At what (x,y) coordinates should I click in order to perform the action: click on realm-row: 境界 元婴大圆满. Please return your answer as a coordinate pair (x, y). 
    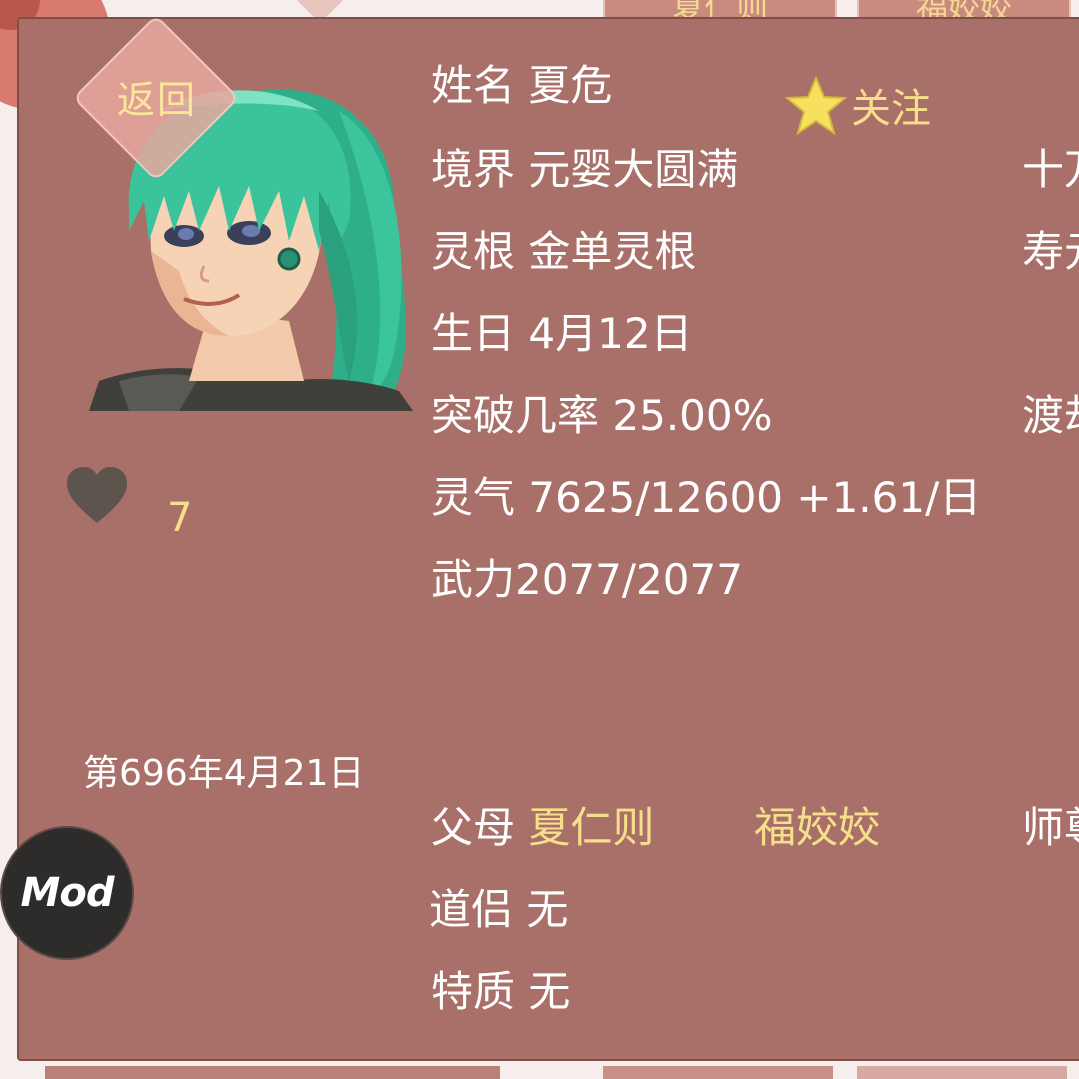
    Looking at the image, I should click on (584, 170).